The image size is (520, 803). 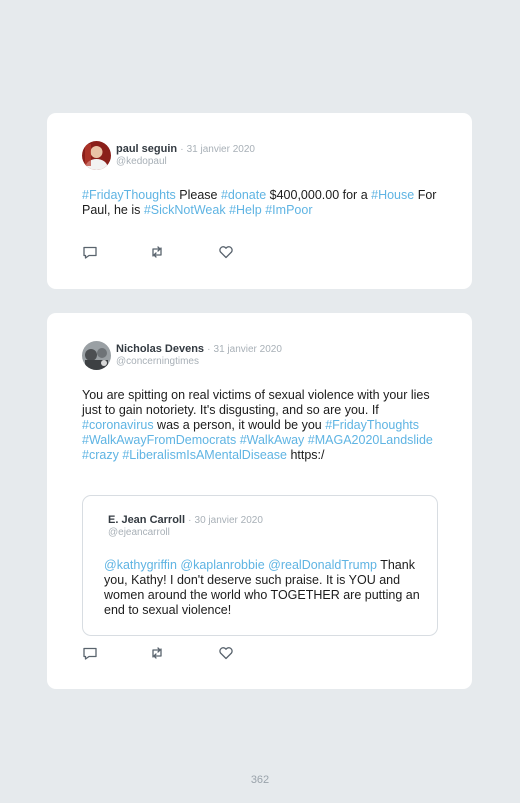 What do you see at coordinates (245, 210) in the screenshot?
I see `hashtag-link: #Help` at bounding box center [245, 210].